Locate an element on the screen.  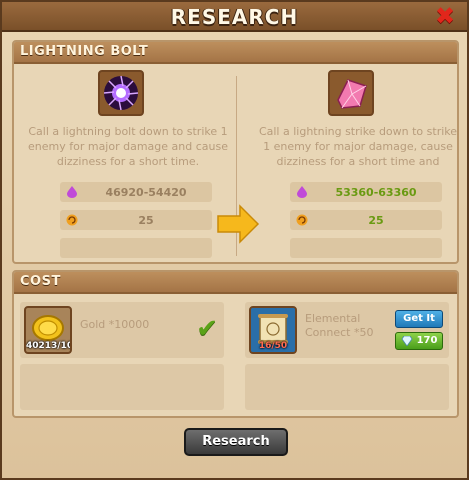
buy-with-gems-button: 170 is located at coordinates (419, 341).